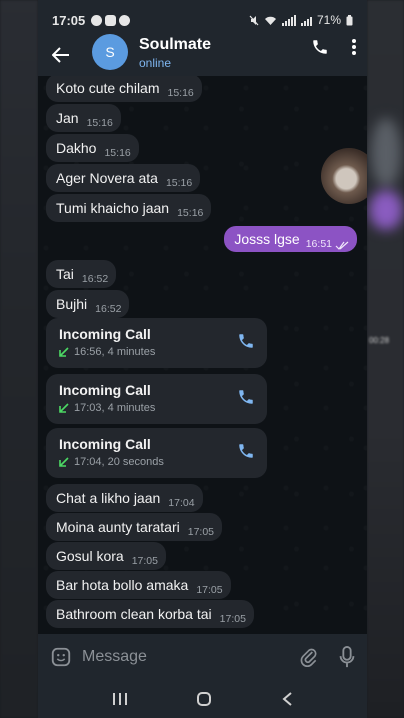 This screenshot has height=718, width=404. What do you see at coordinates (270, 20) in the screenshot?
I see `wifi-icon` at bounding box center [270, 20].